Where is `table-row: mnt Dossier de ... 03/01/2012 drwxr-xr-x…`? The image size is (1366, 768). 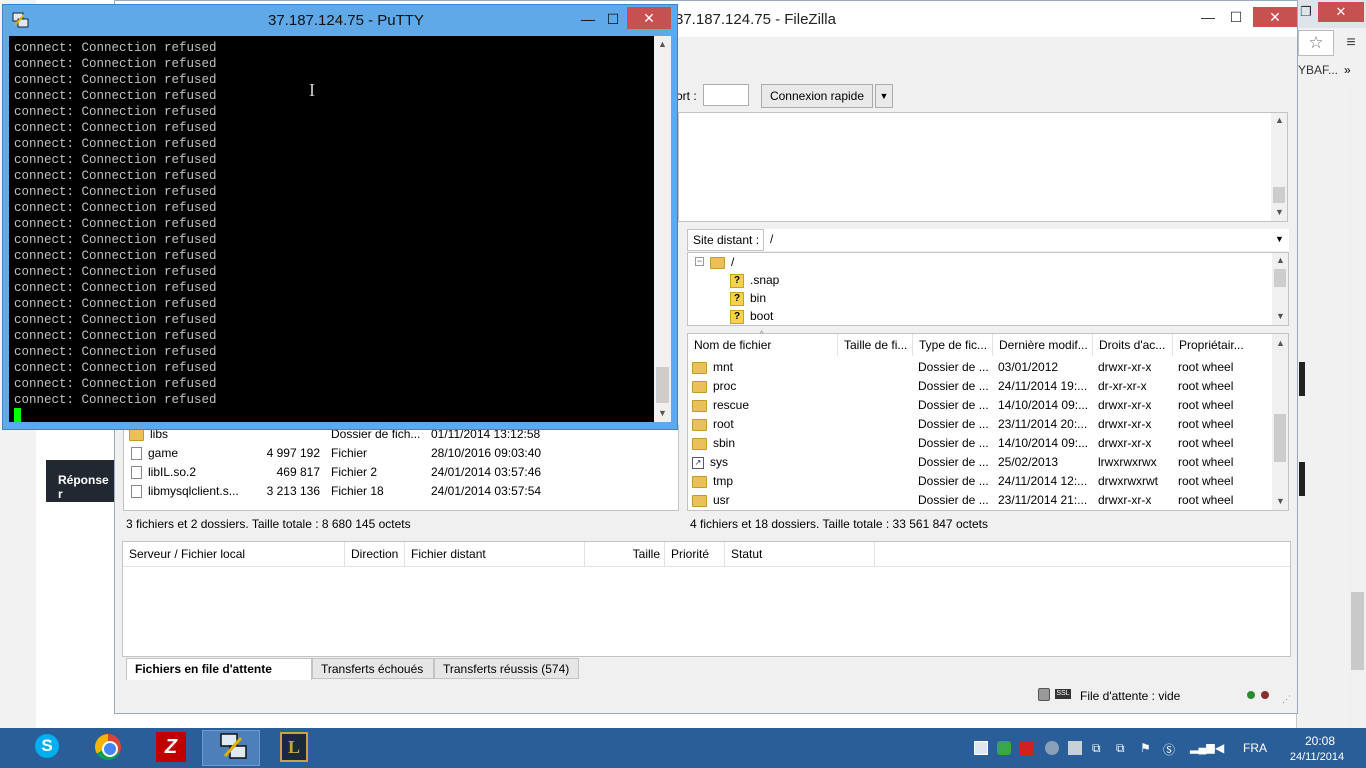 table-row: mnt Dossier de ... 03/01/2012 drwxr-xr-x… is located at coordinates (981, 367).